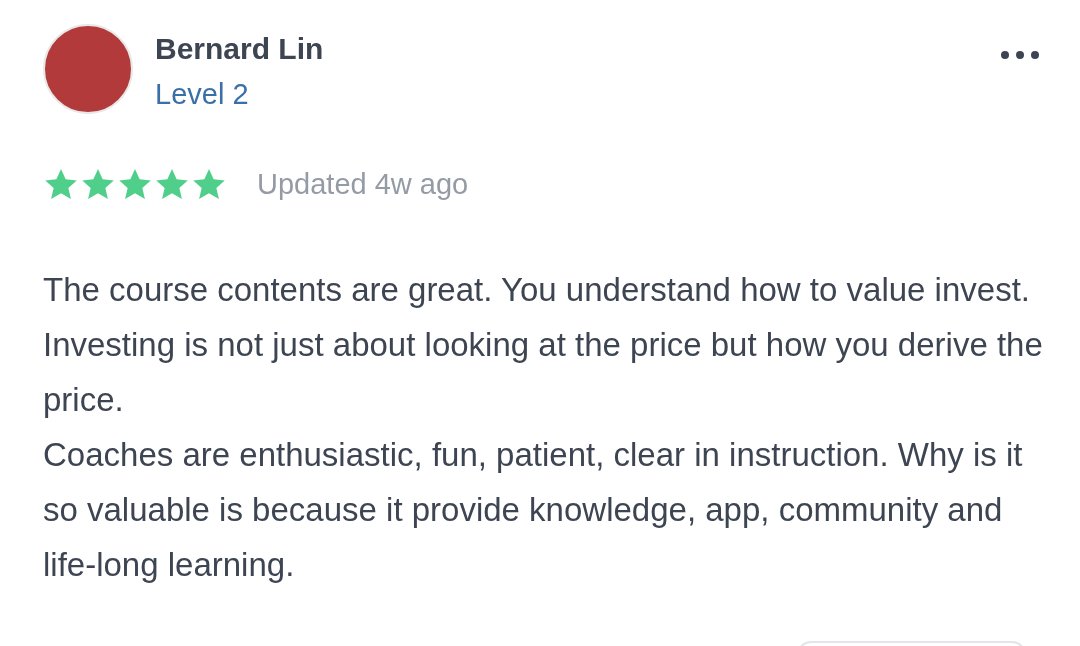  I want to click on author-level: Level 2, so click(202, 94).